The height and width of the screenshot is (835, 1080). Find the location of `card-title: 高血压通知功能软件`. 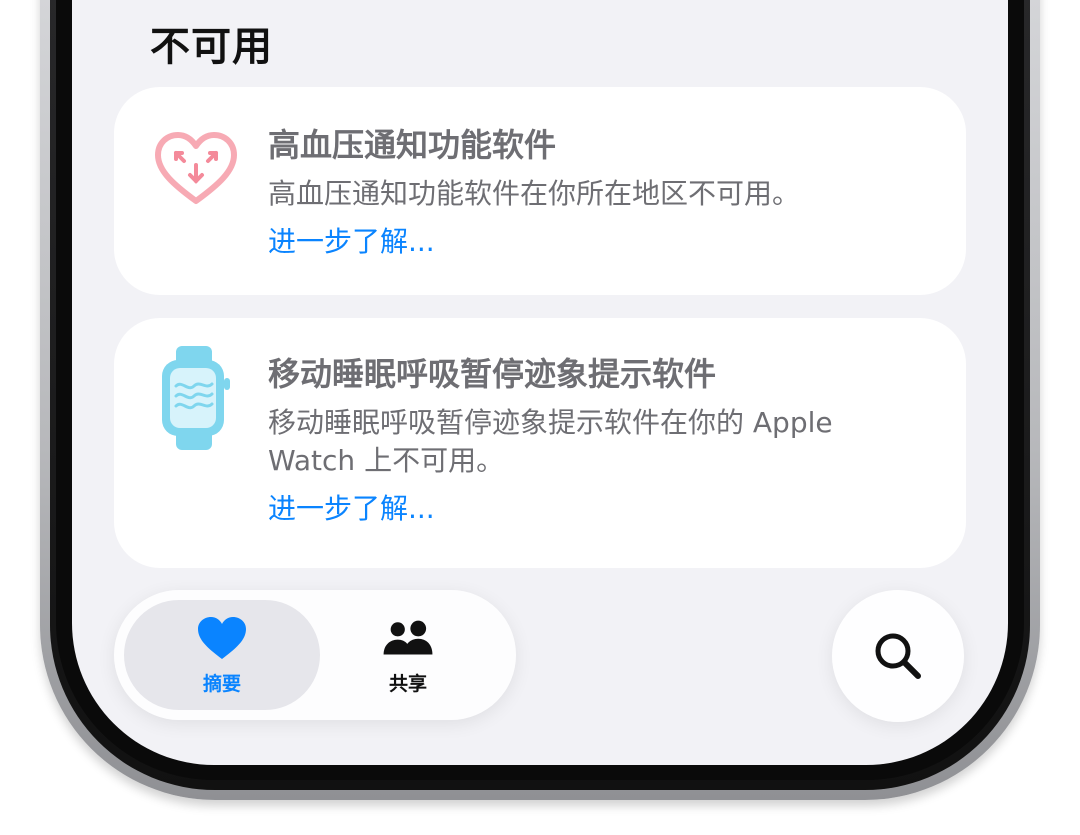

card-title: 高血压通知功能软件 is located at coordinates (412, 145).